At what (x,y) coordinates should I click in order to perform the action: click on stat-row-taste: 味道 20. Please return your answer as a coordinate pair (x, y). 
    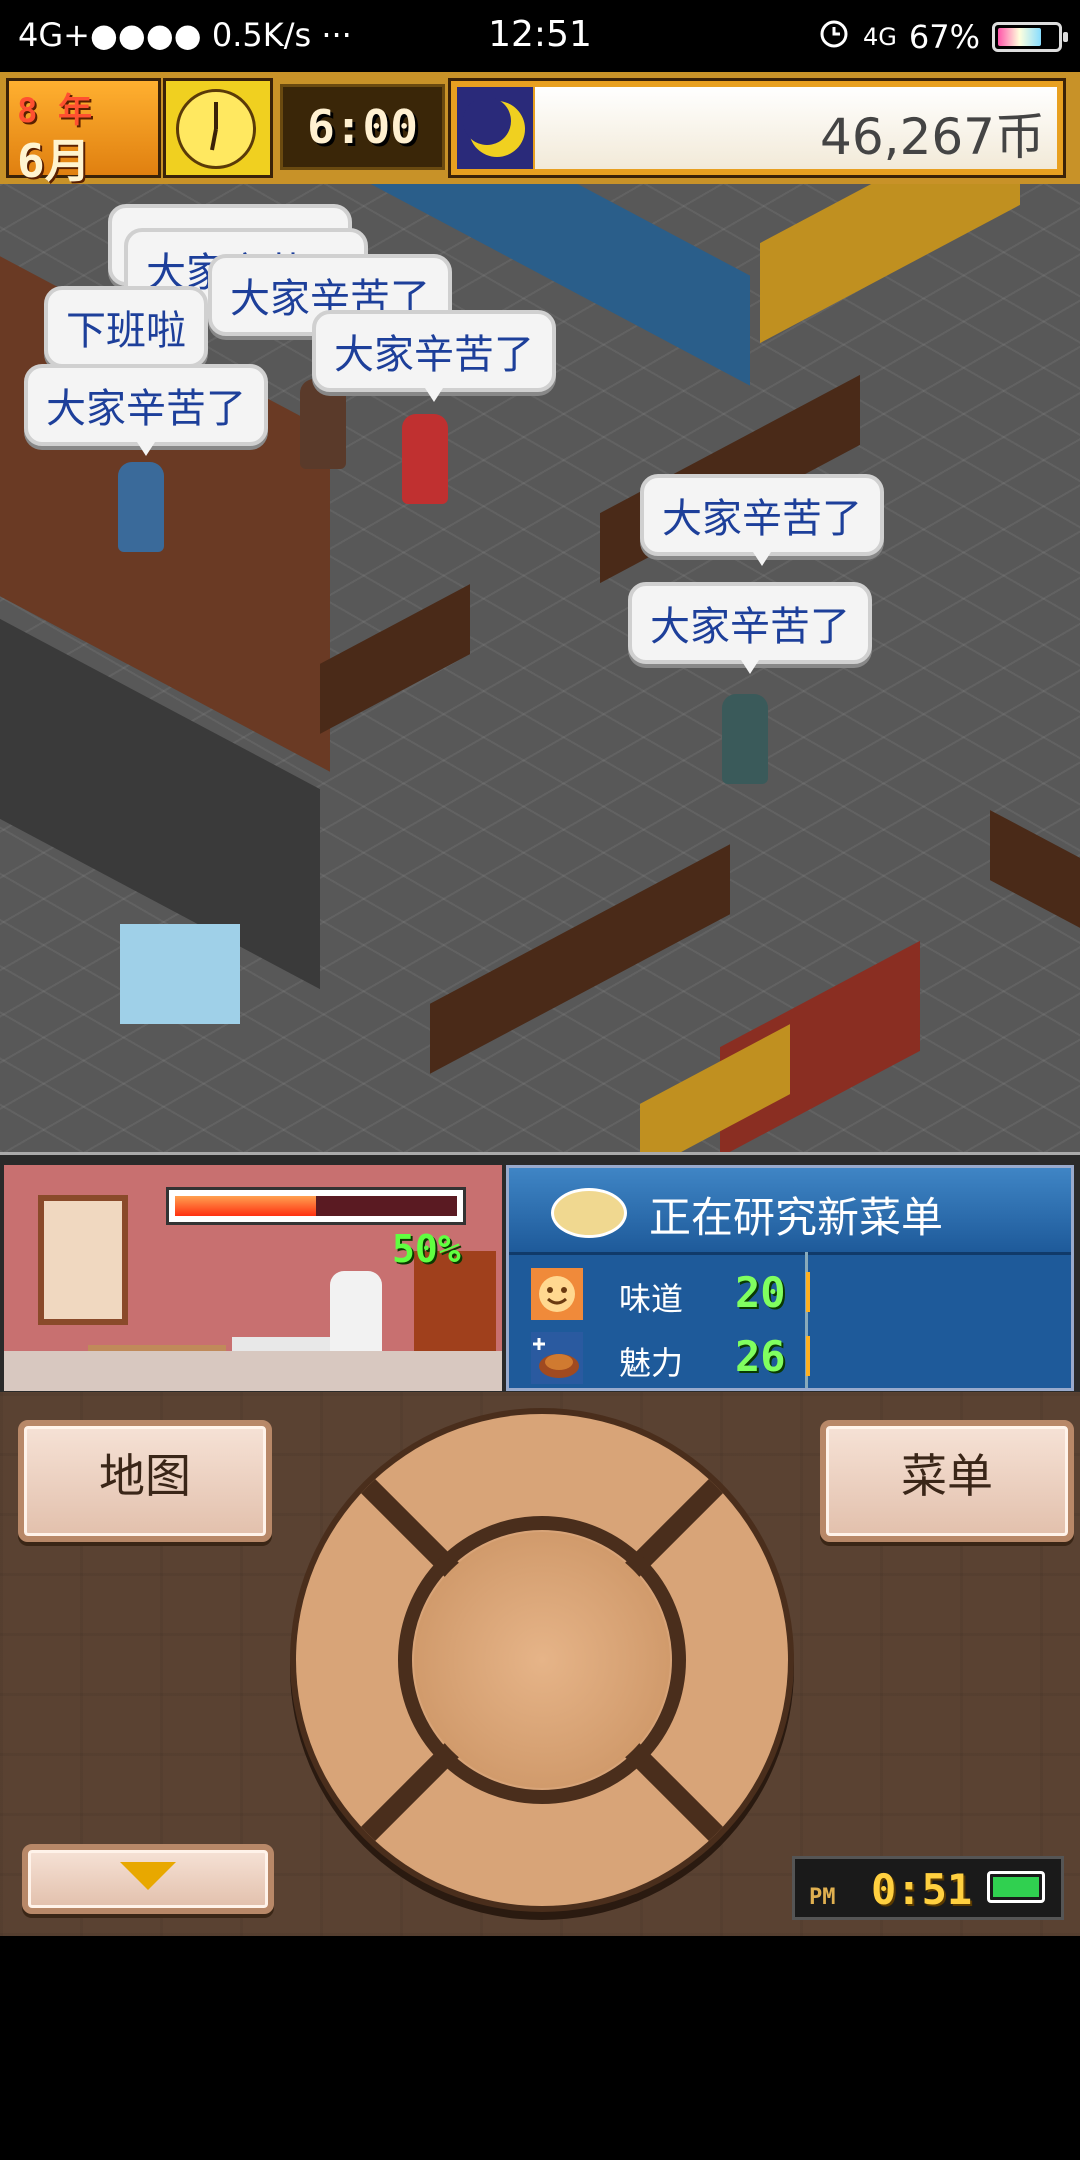
    Looking at the image, I should click on (790, 1294).